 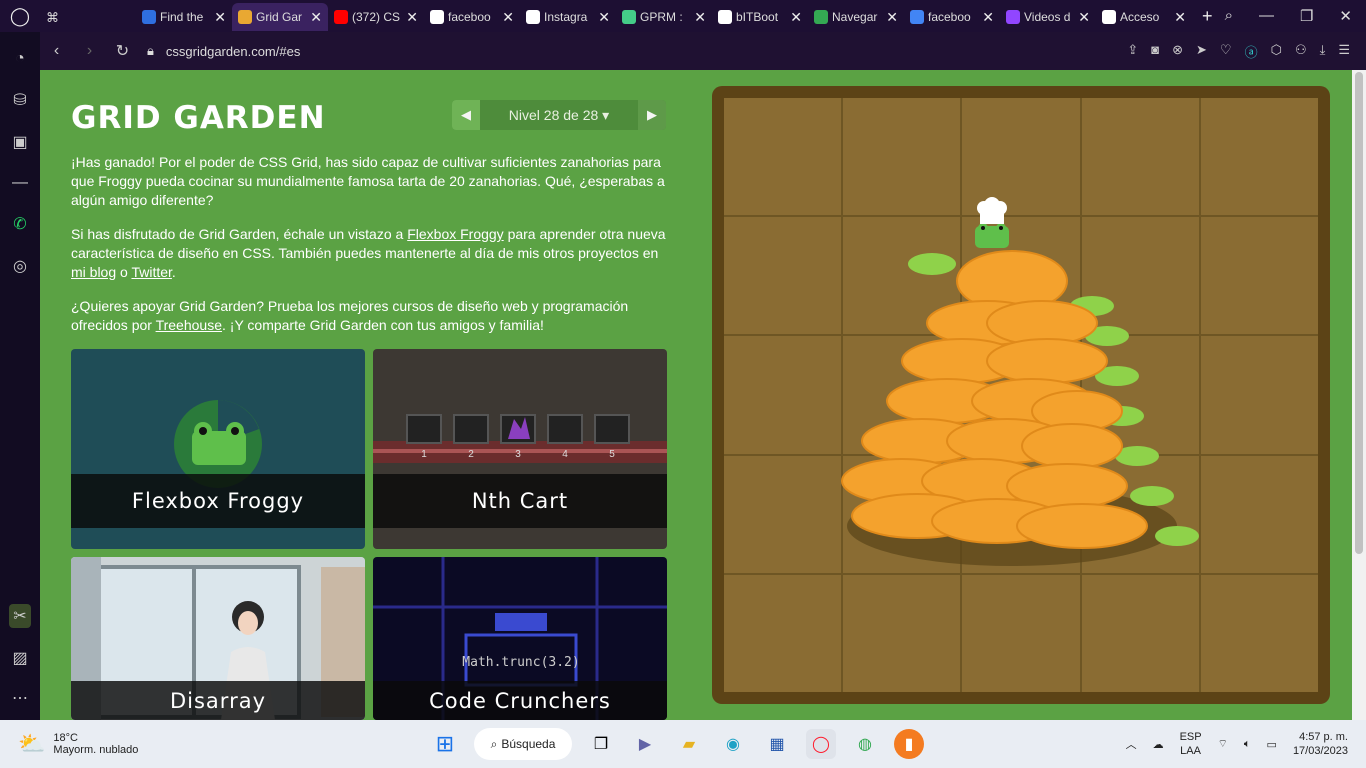 What do you see at coordinates (1266, 16) in the screenshot?
I see `minimize-icon: —` at bounding box center [1266, 16].